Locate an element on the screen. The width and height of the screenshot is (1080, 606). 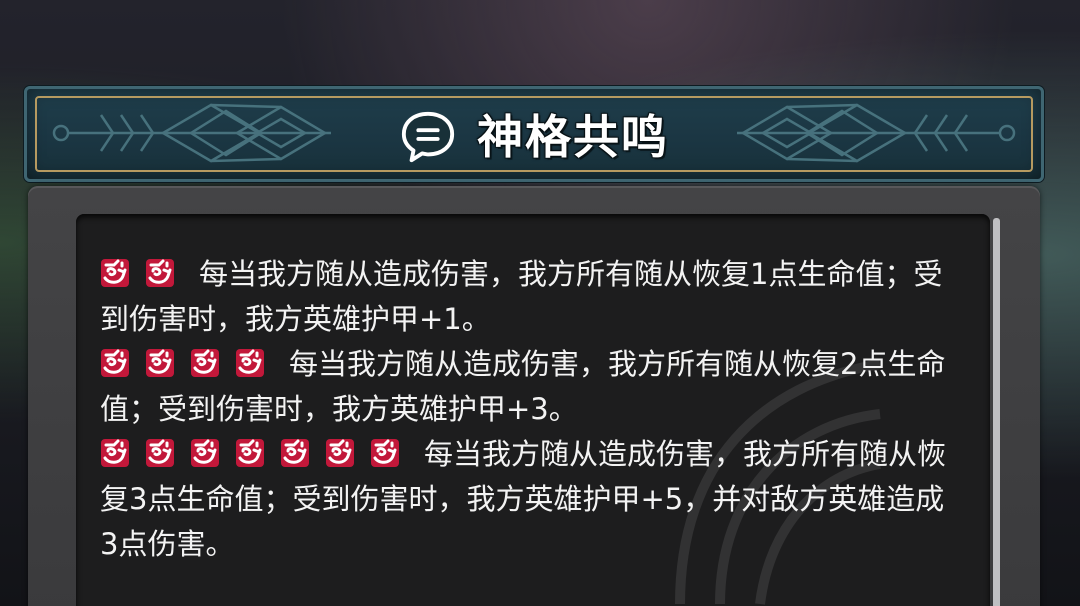
scrollbar is located at coordinates (996, 412).